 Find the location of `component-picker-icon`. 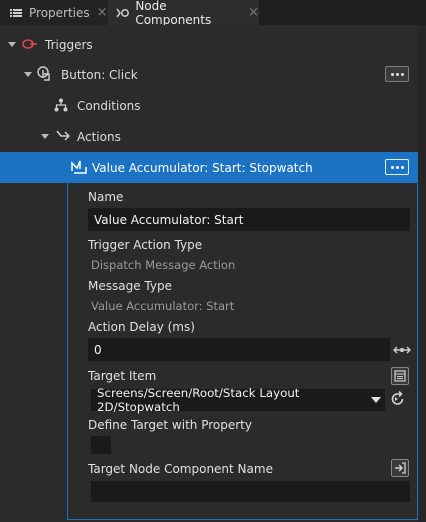

component-picker-icon is located at coordinates (400, 468).